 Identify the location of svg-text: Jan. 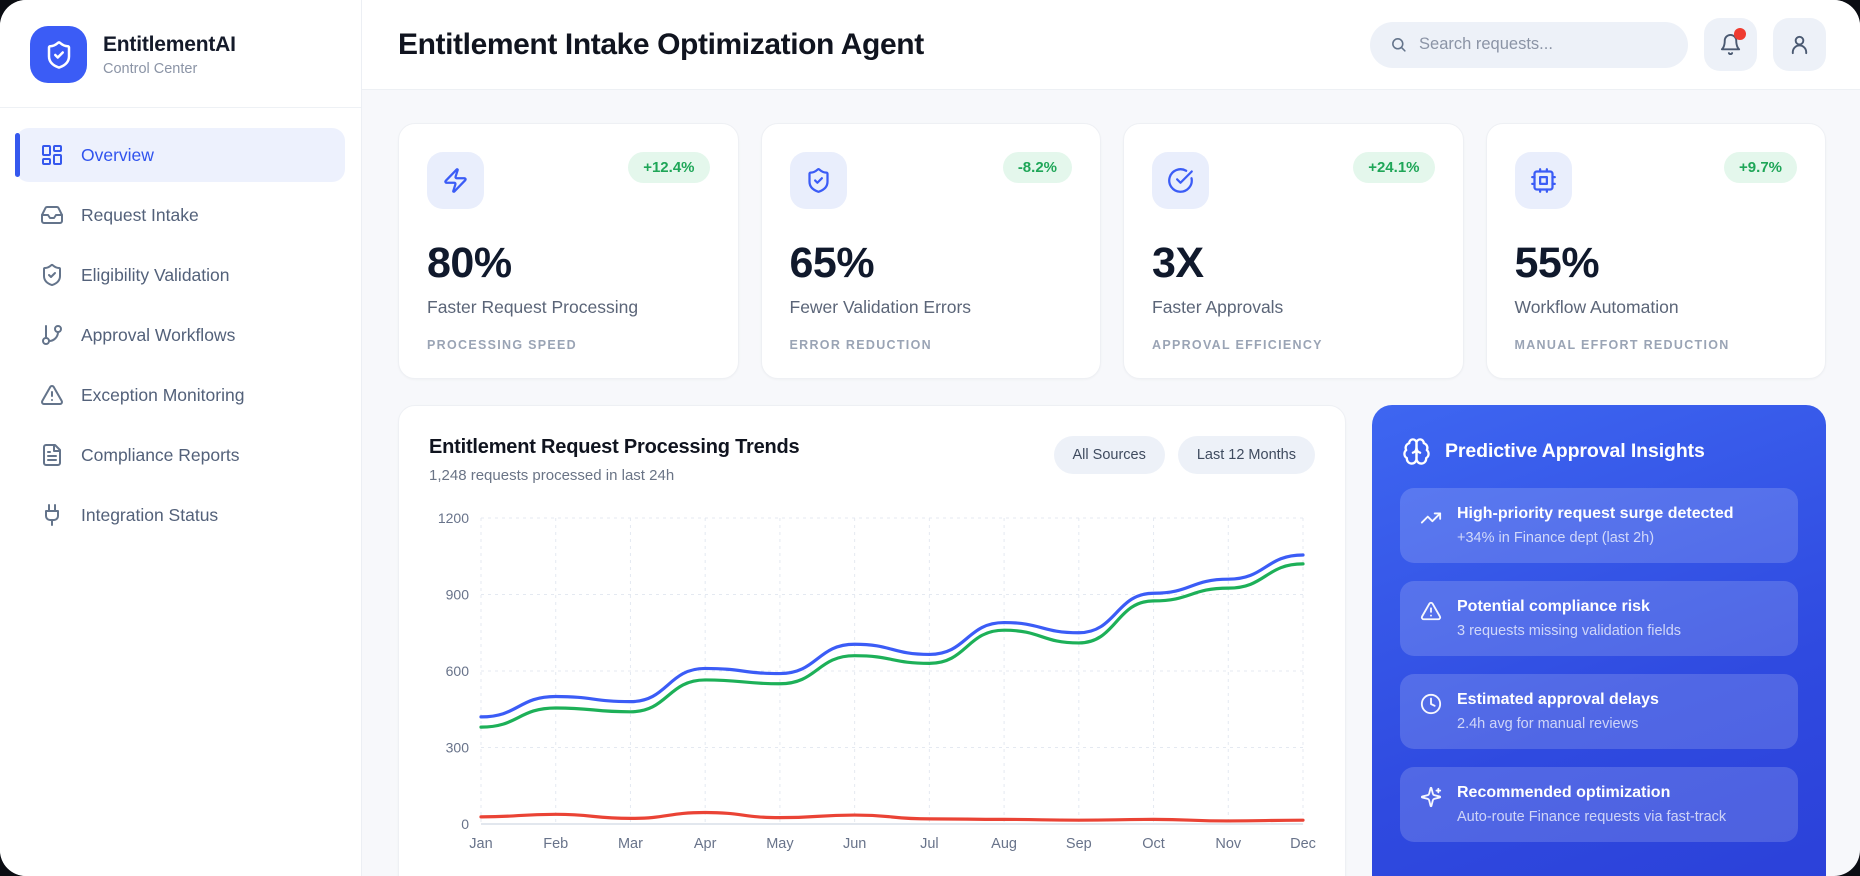
(480, 844).